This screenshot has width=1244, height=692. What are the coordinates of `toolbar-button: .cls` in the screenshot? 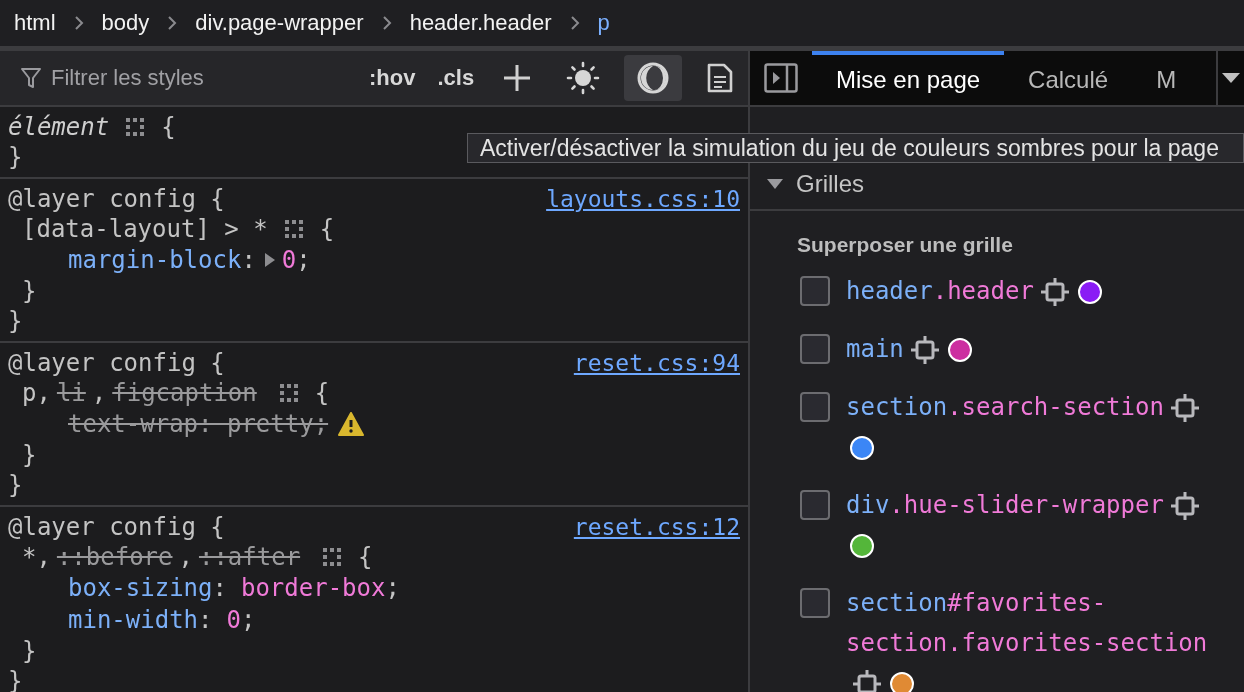 It's located at (456, 78).